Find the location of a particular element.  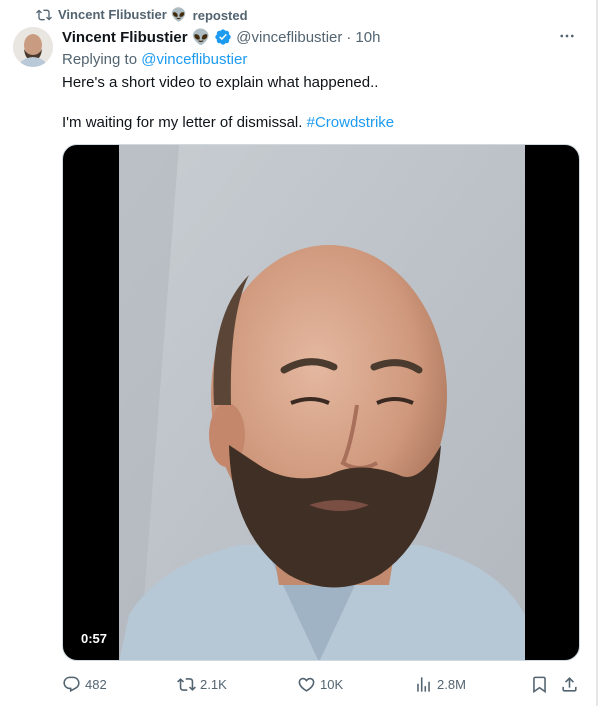

author-handle: @vinceflibustier is located at coordinates (289, 37).